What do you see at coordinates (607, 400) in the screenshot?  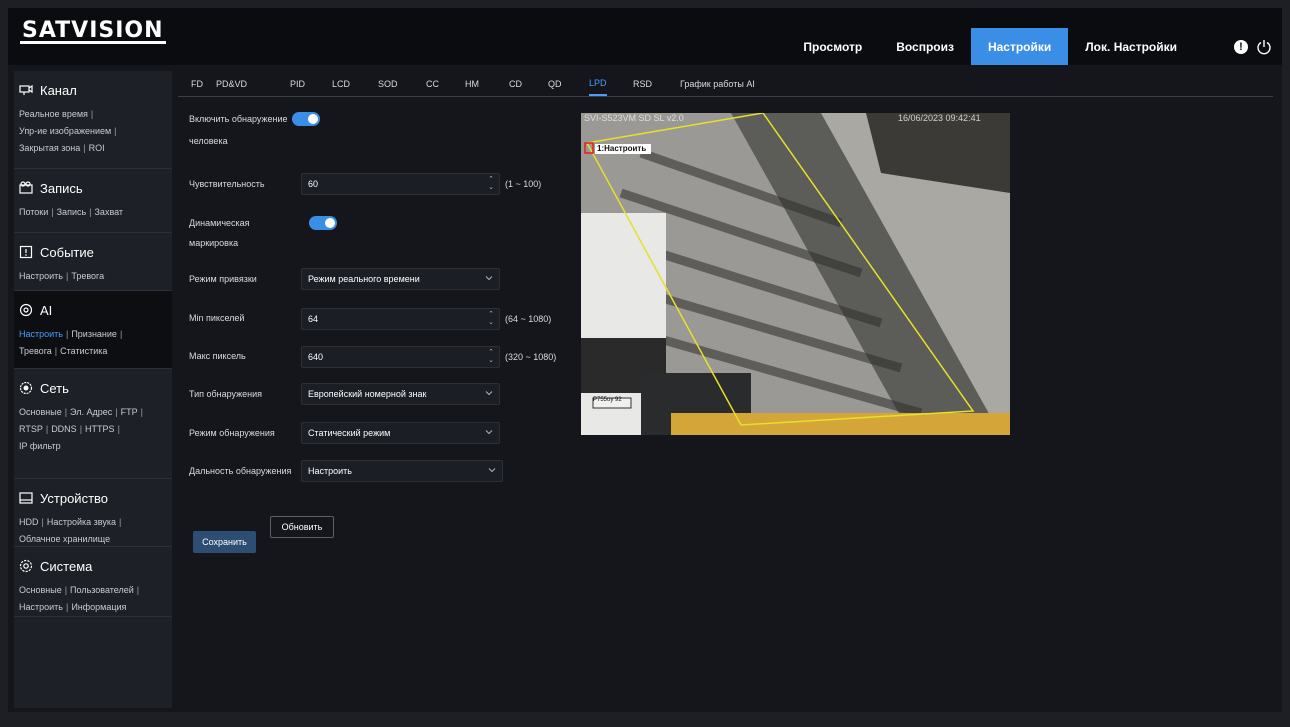 I see `plate-text: P755oy 92` at bounding box center [607, 400].